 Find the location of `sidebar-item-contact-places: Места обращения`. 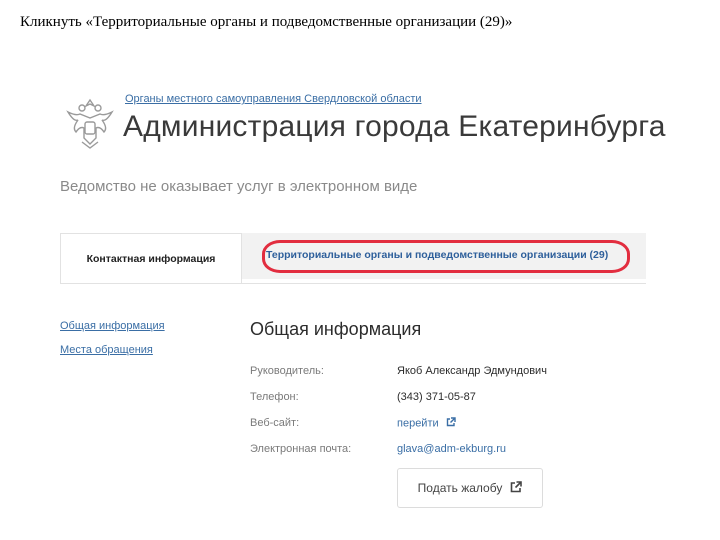

sidebar-item-contact-places: Места обращения is located at coordinates (106, 350).